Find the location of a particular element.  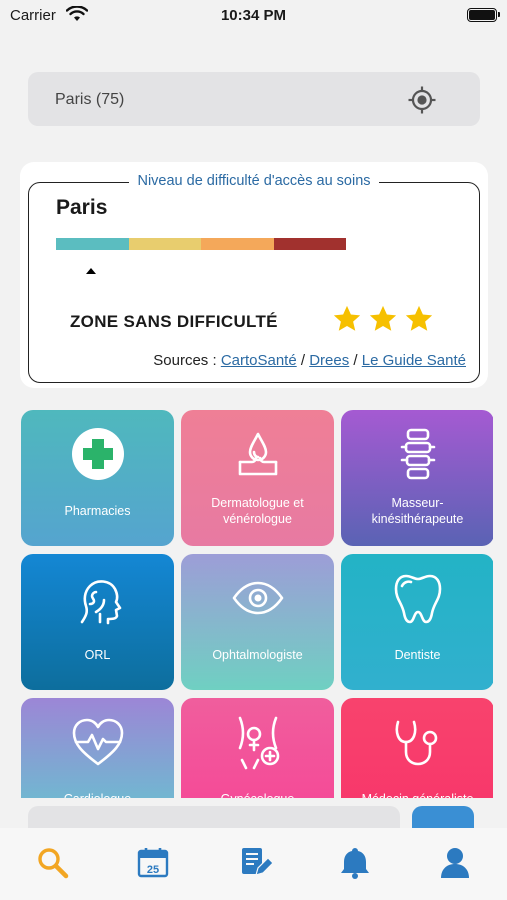

tab-bar: 25 is located at coordinates (253, 864).